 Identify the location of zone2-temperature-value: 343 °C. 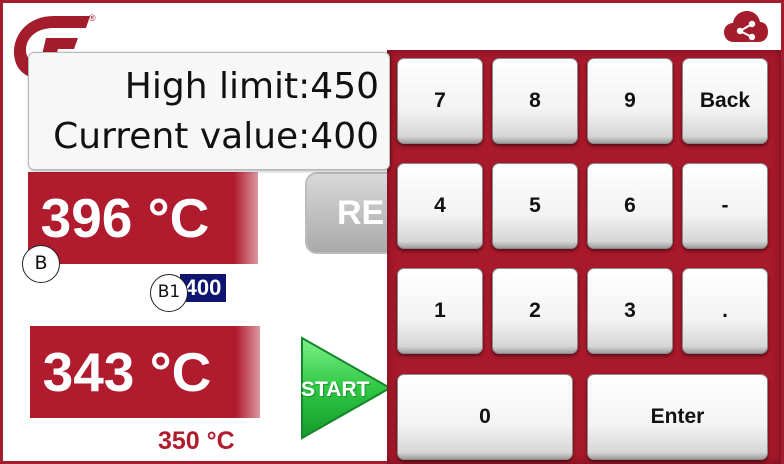
(127, 371).